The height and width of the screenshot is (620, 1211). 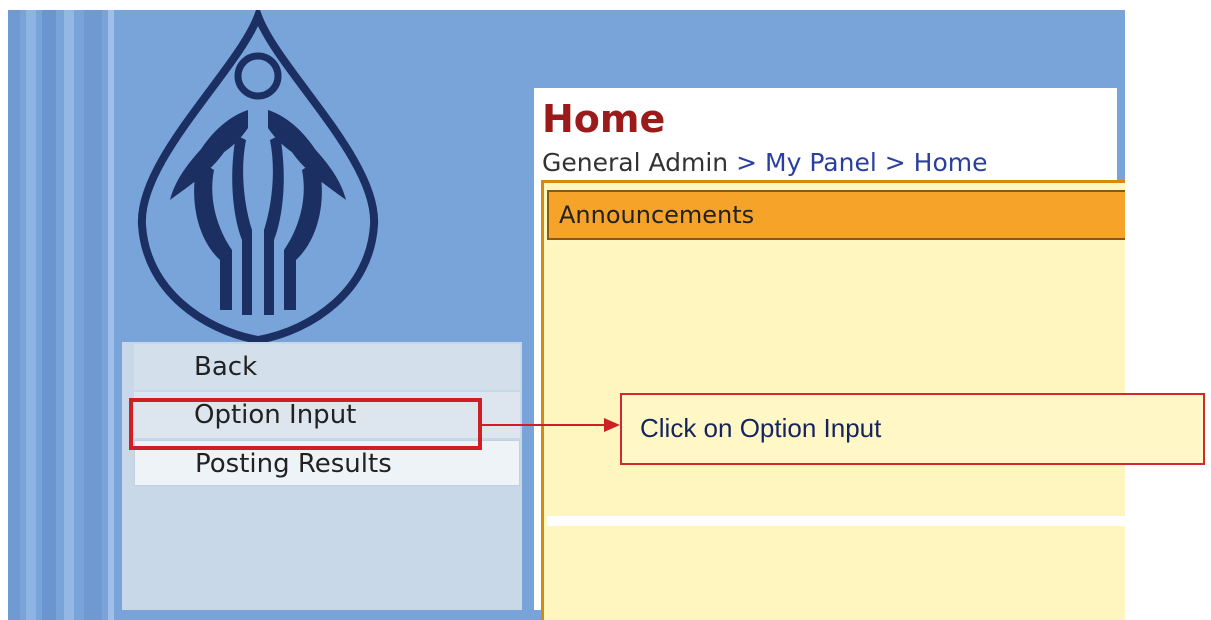 I want to click on instruction-callout: Click on Option Input, so click(x=912, y=429).